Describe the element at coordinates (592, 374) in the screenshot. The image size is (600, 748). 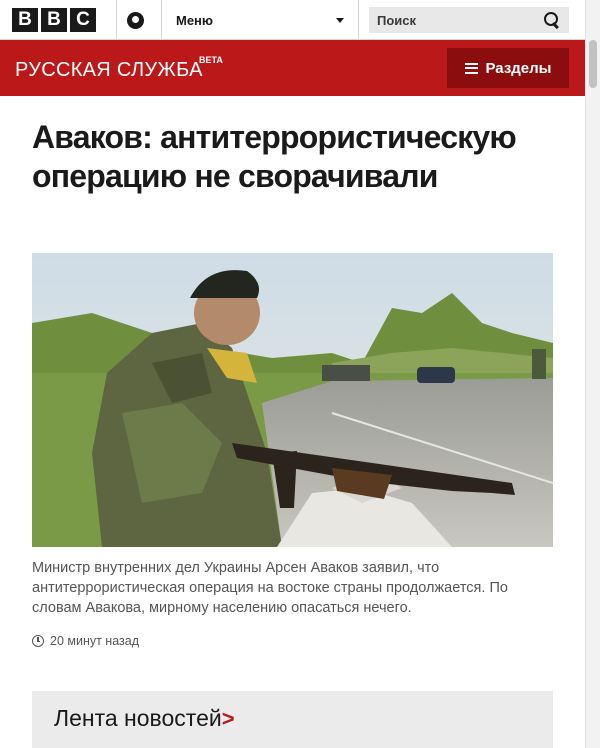
I see `page-scrollbar` at that location.